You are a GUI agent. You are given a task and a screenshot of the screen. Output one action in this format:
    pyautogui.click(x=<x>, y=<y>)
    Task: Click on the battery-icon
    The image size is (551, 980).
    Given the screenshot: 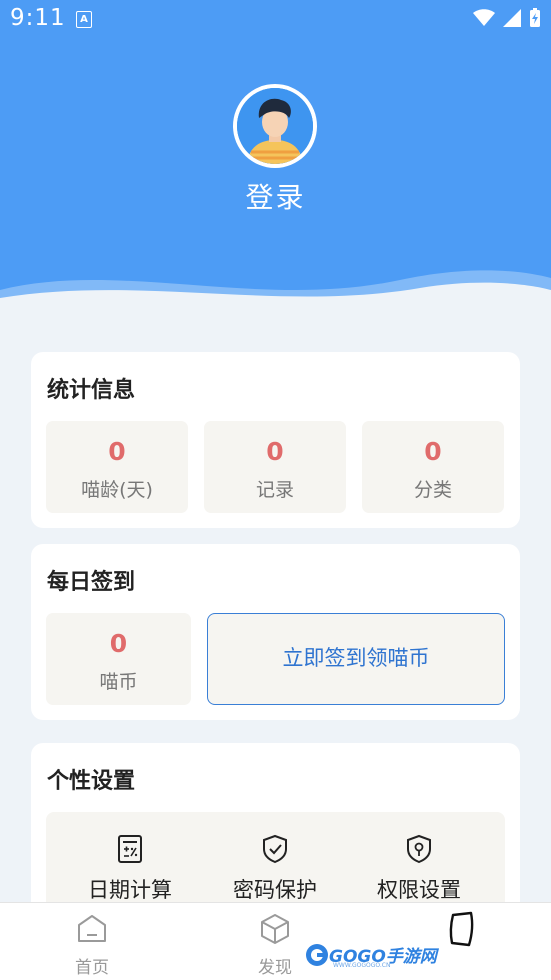 What is the action you would take?
    pyautogui.click(x=535, y=17)
    